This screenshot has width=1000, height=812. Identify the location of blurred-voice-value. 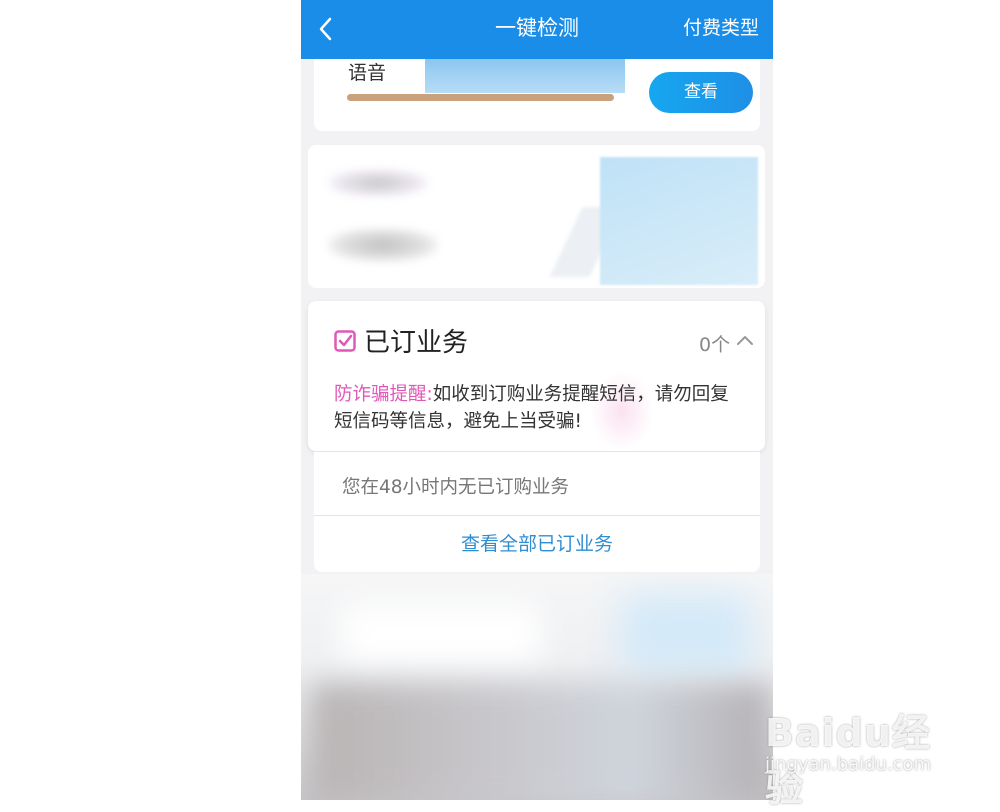
(525, 76).